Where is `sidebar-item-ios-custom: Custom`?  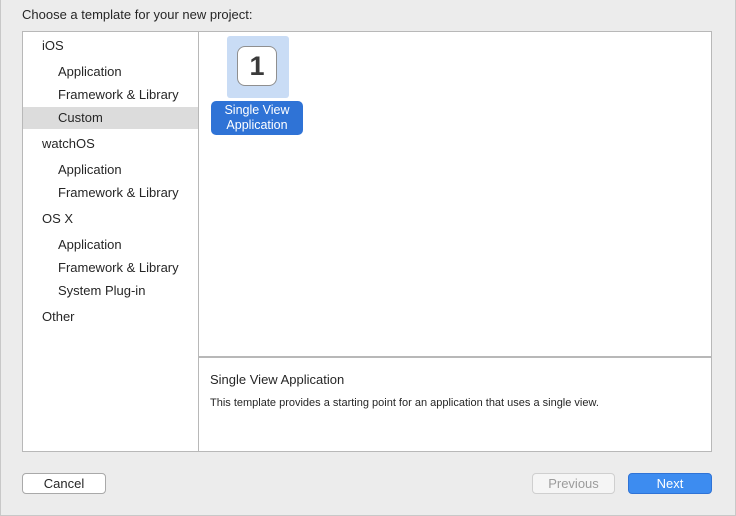
sidebar-item-ios-custom: Custom is located at coordinates (110, 118).